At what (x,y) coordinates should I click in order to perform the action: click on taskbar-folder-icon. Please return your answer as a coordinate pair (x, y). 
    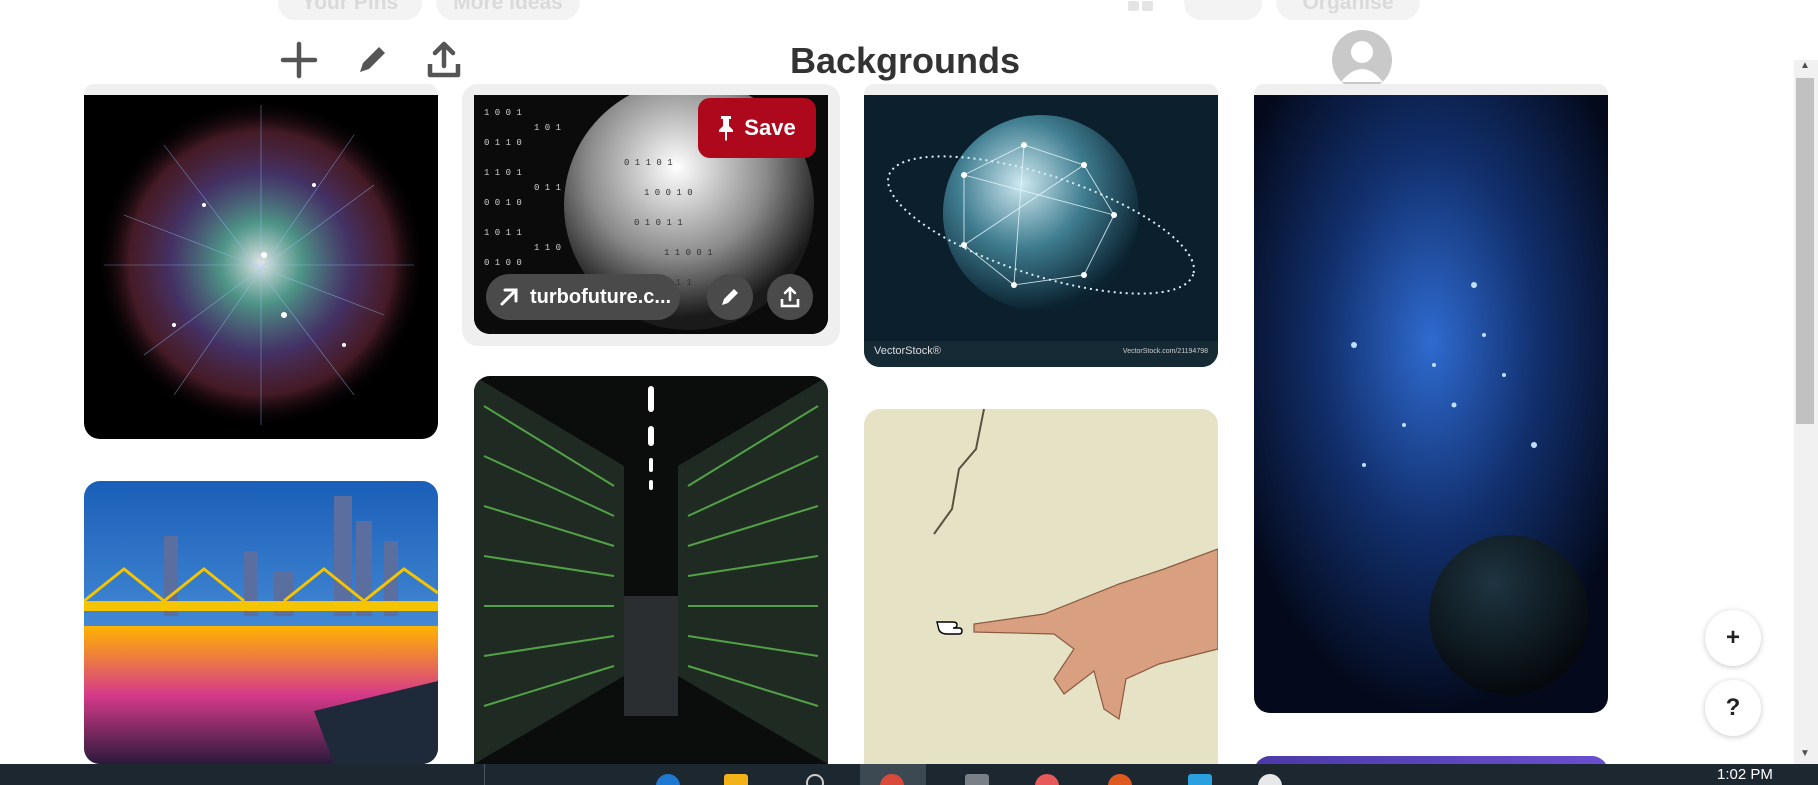
    Looking at the image, I should click on (736, 779).